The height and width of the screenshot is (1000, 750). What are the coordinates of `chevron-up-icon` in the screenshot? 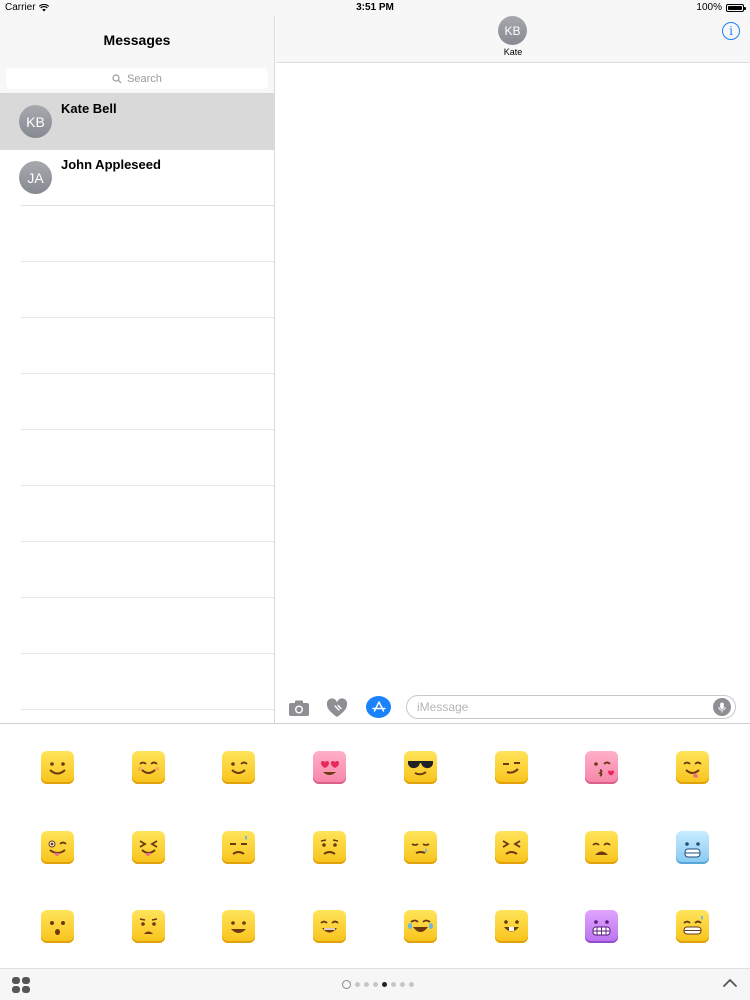 It's located at (730, 983).